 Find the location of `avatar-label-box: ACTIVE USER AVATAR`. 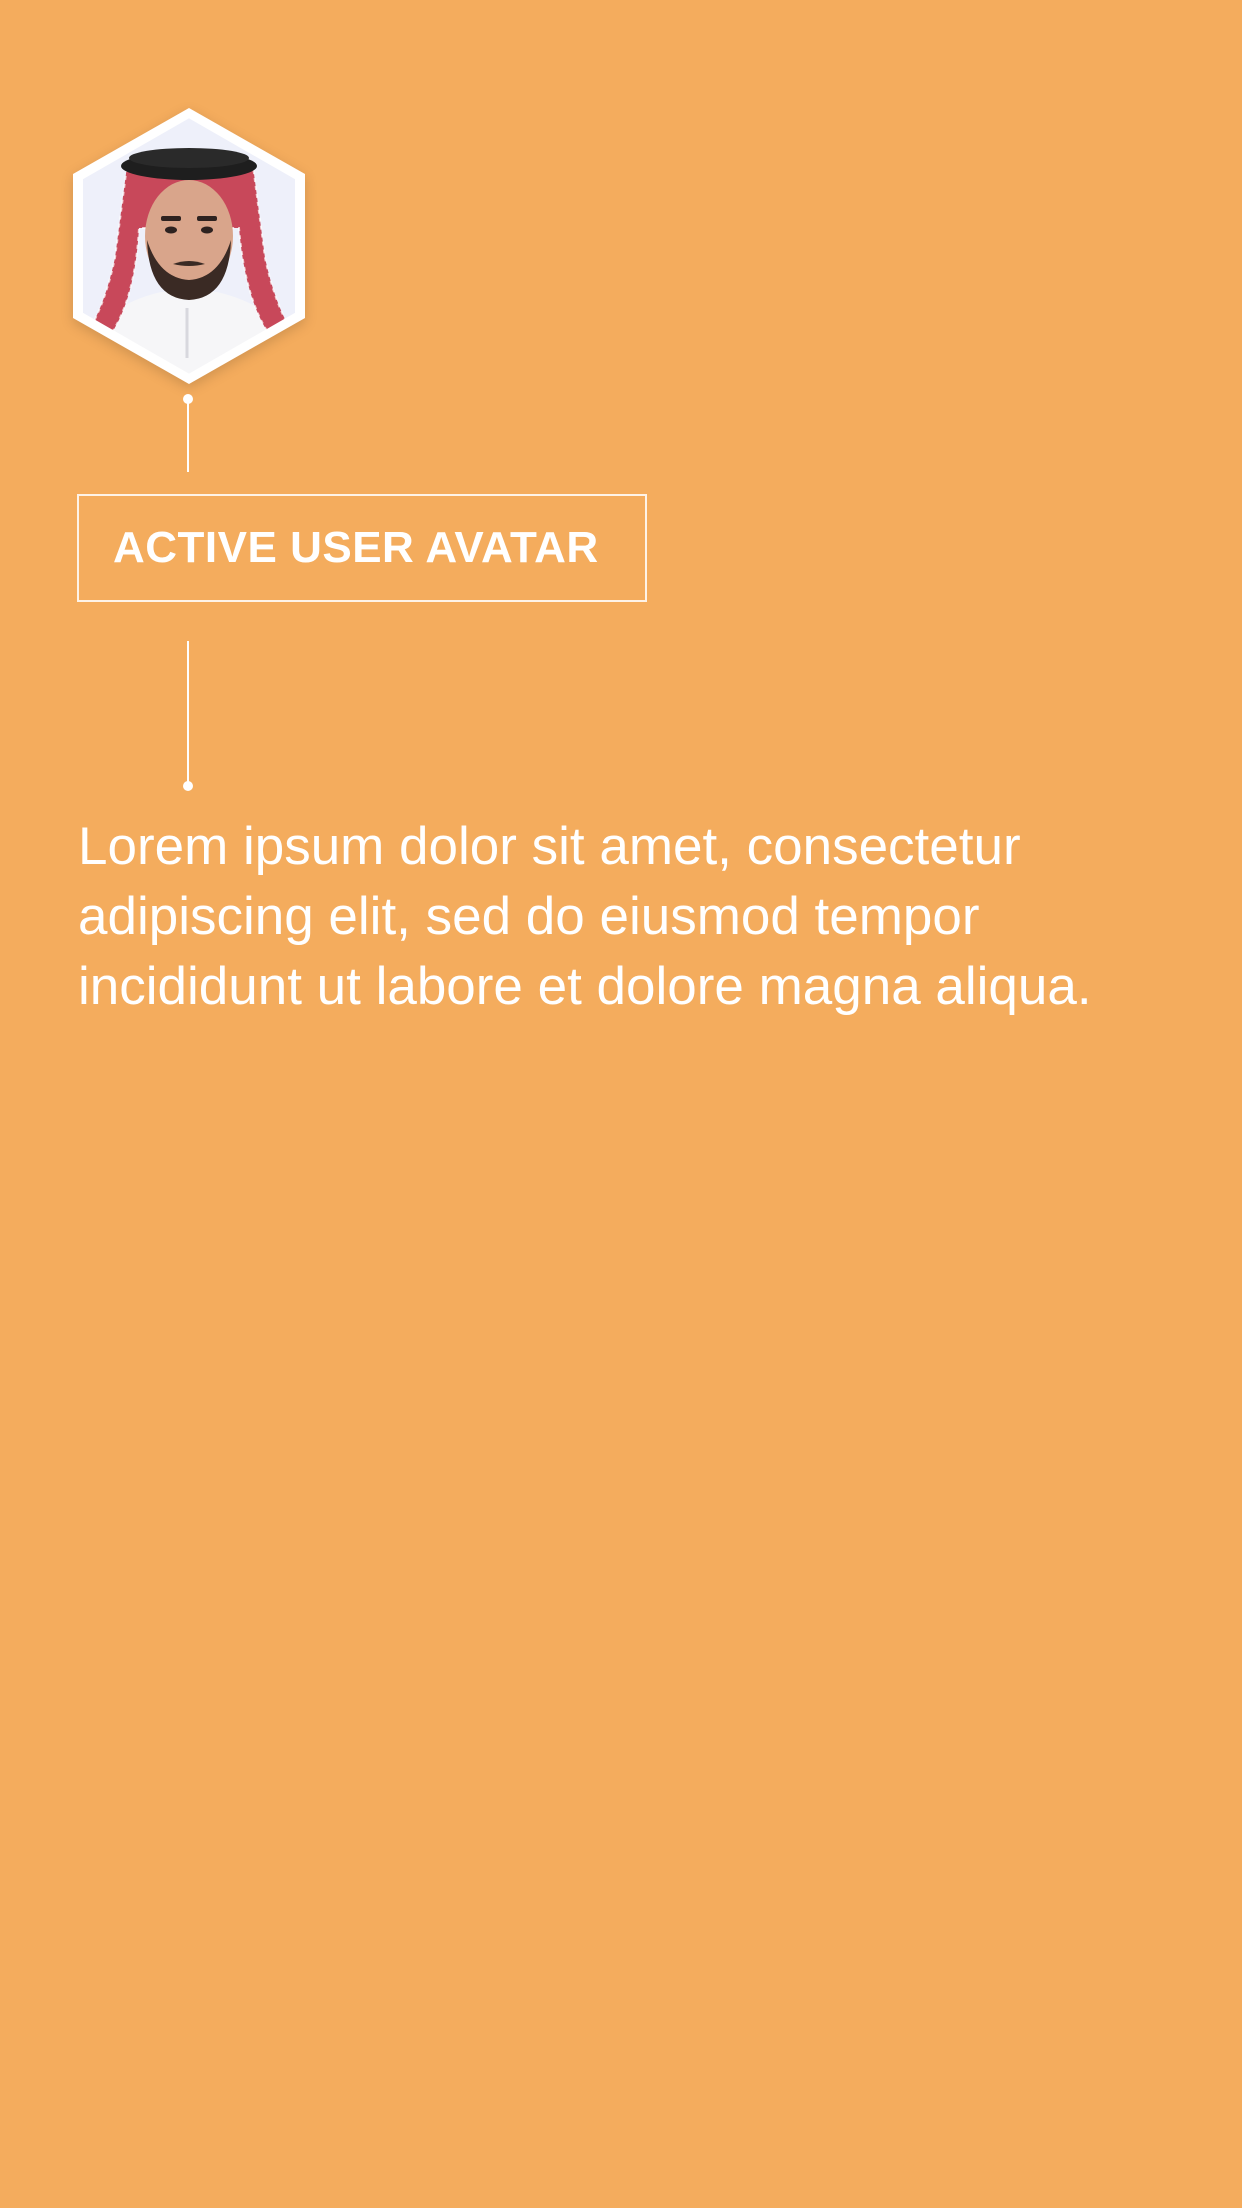

avatar-label-box: ACTIVE USER AVATAR is located at coordinates (362, 548).